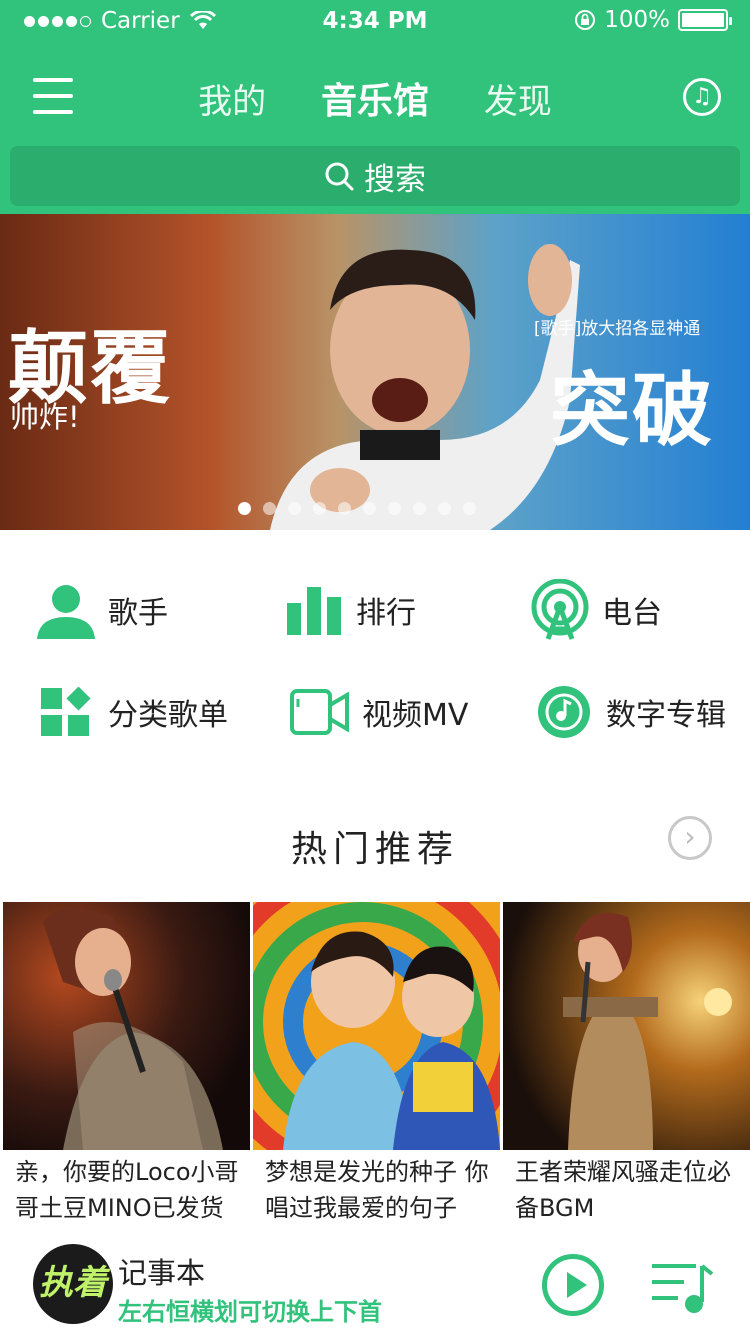 The image size is (750, 1334). I want to click on hot-card: 梦想是发光的种子 你唱过我最爱的句子, so click(376, 1064).